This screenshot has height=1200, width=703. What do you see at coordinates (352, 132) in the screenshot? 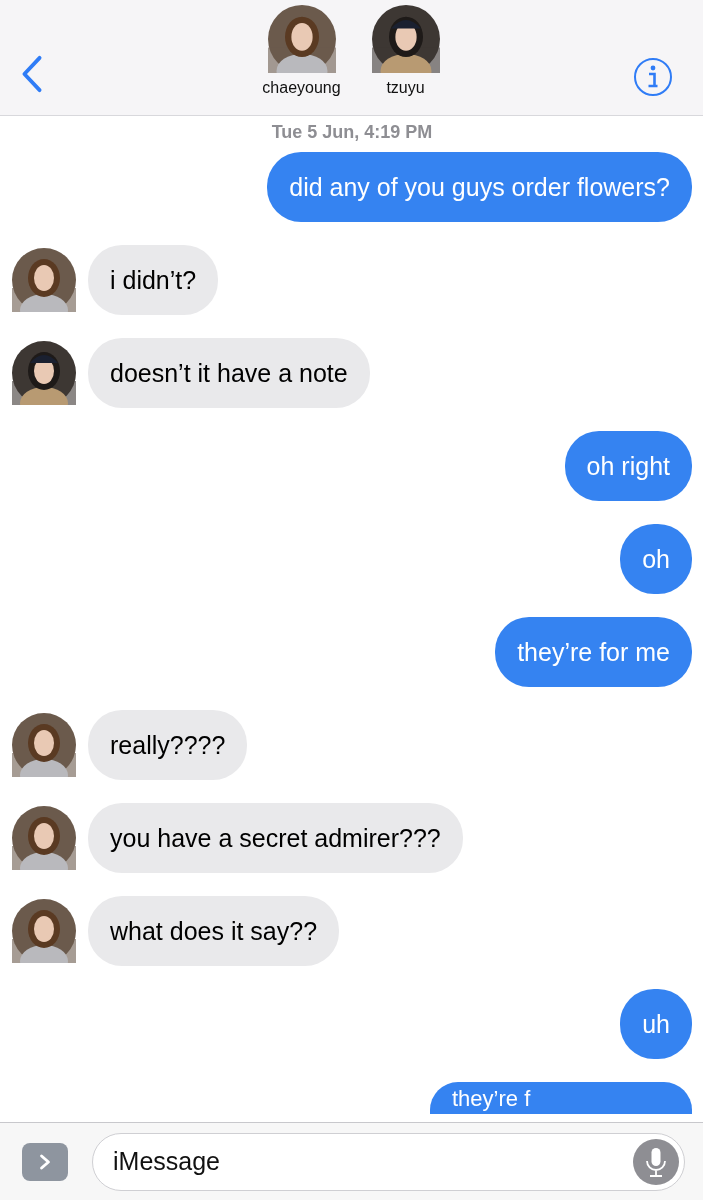
I see `timestamp: Tue 5 Jun, 4:19 PM` at bounding box center [352, 132].